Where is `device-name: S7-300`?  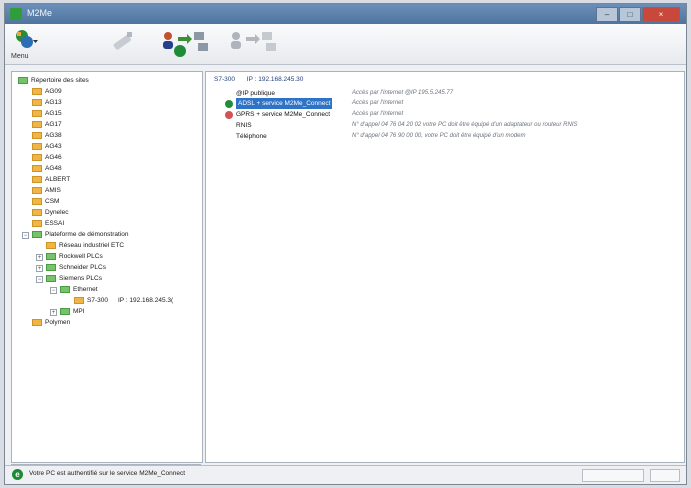 device-name: S7-300 is located at coordinates (224, 79).